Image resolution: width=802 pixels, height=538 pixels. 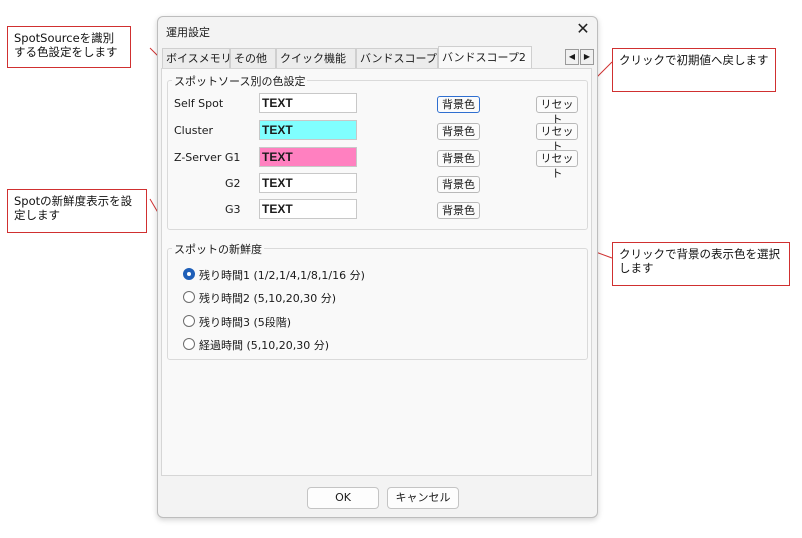 I want to click on freshness-option-4-label: 経過時間 (5,10,20,30 分), so click(x=264, y=345).